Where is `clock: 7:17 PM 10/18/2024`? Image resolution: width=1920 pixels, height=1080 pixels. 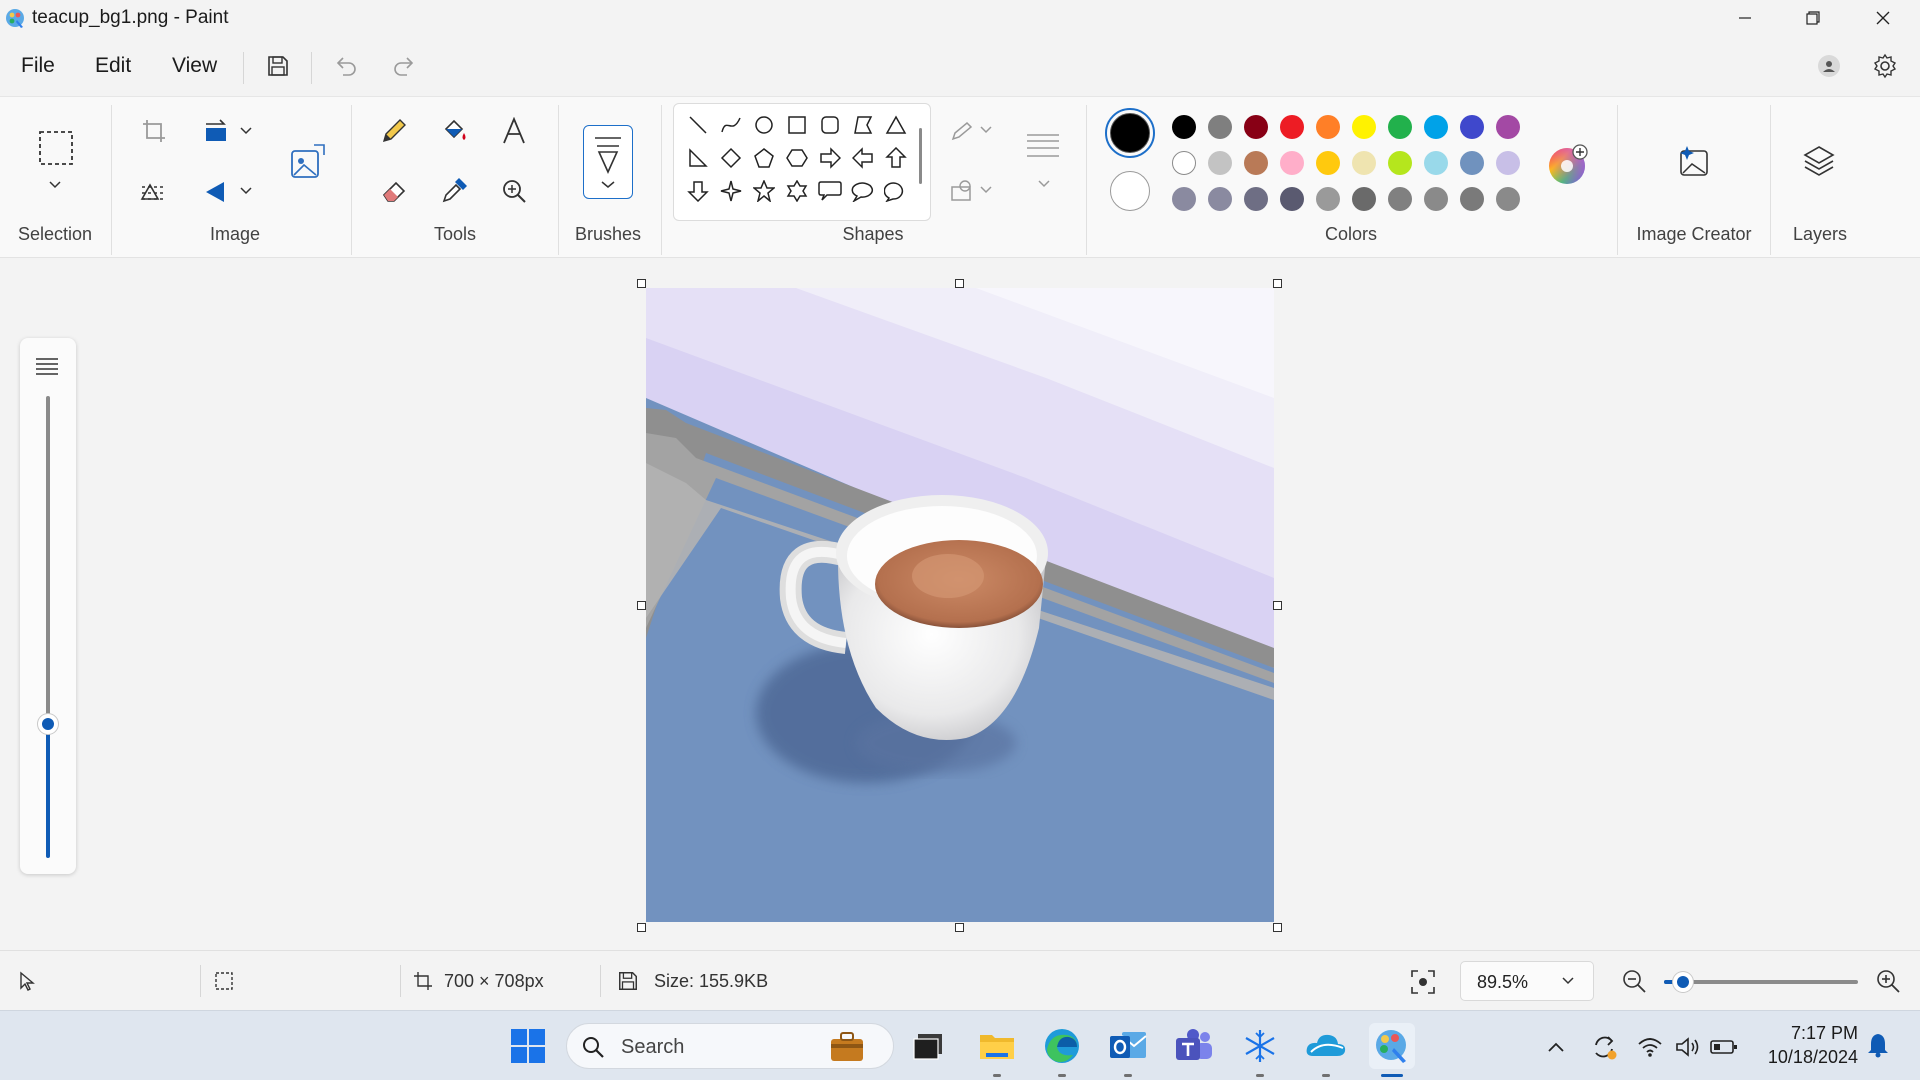
clock: 7:17 PM 10/18/2024 is located at coordinates (1805, 1045).